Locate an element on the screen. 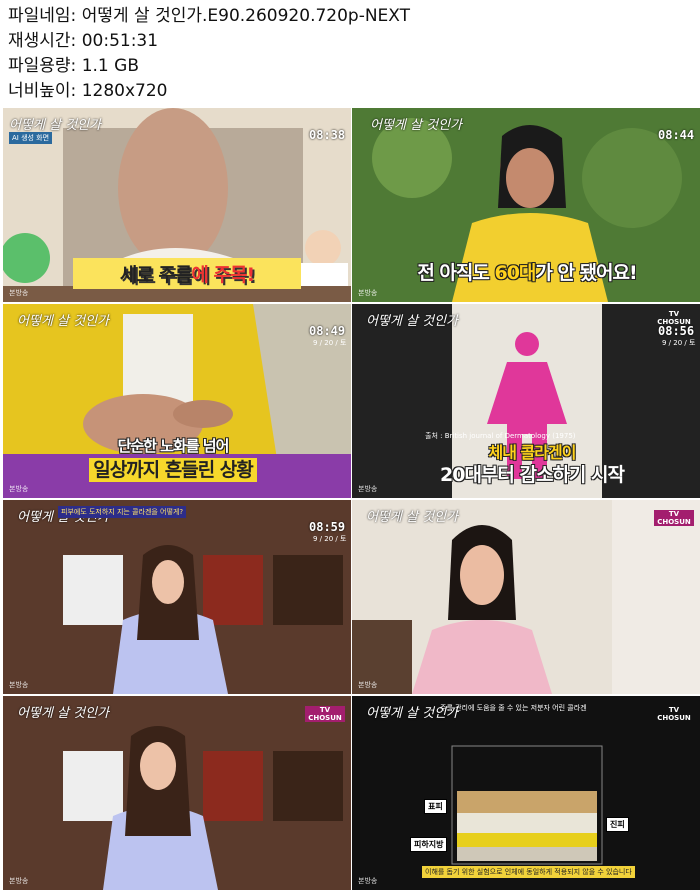  skin-layer-experiment-image is located at coordinates (526, 793).